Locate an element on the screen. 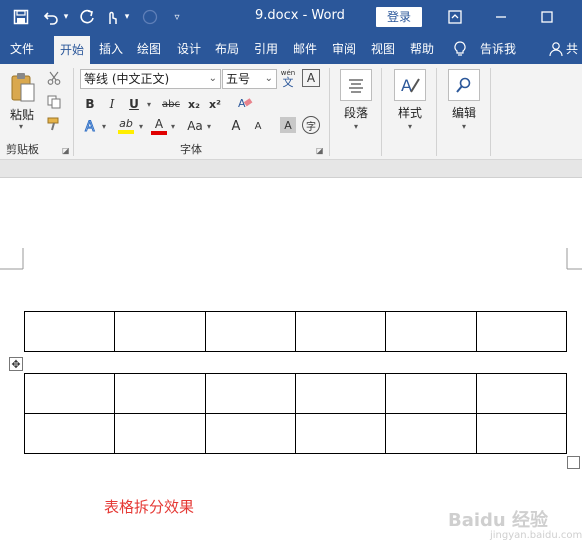 The width and height of the screenshot is (582, 558). table-resize-handle is located at coordinates (573, 462).